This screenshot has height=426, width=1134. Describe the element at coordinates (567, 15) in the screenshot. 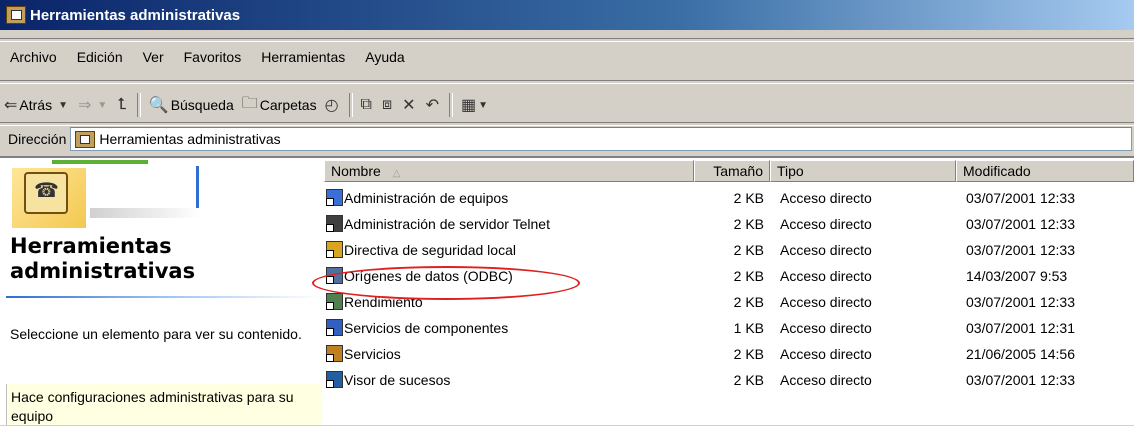

I see `window-titlebar: Herramientas administrativas` at that location.